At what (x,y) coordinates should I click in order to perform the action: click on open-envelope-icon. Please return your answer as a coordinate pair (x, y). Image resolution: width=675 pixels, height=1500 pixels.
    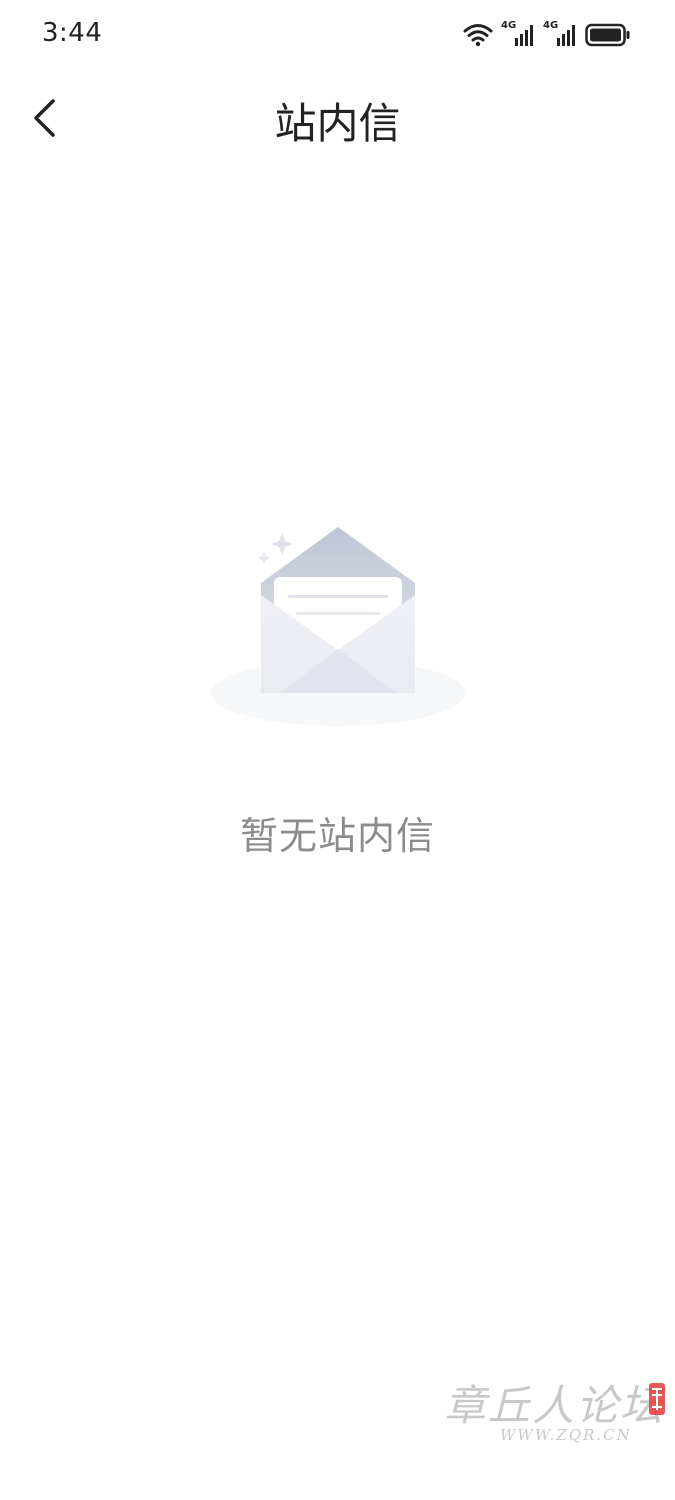
    Looking at the image, I should click on (337, 633).